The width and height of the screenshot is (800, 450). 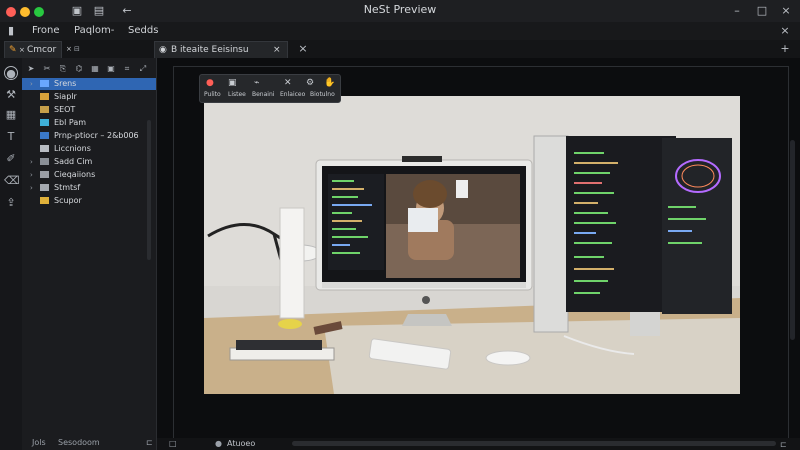 What do you see at coordinates (256, 83) in the screenshot?
I see `link-icon: ⌁` at bounding box center [256, 83].